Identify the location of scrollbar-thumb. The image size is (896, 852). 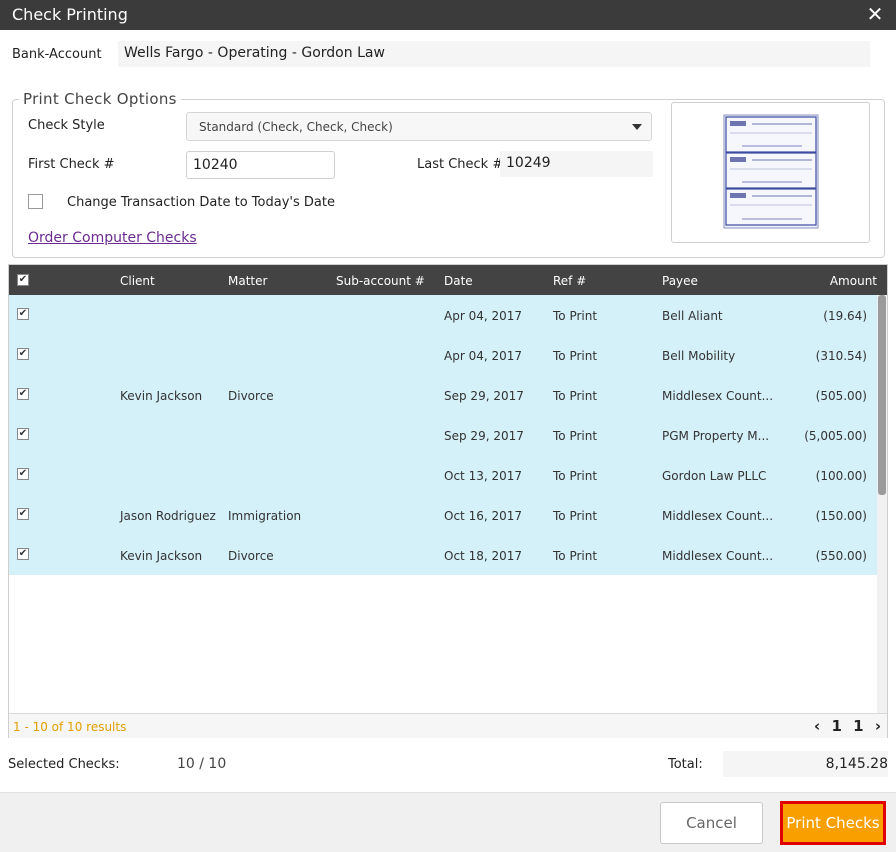
(882, 395).